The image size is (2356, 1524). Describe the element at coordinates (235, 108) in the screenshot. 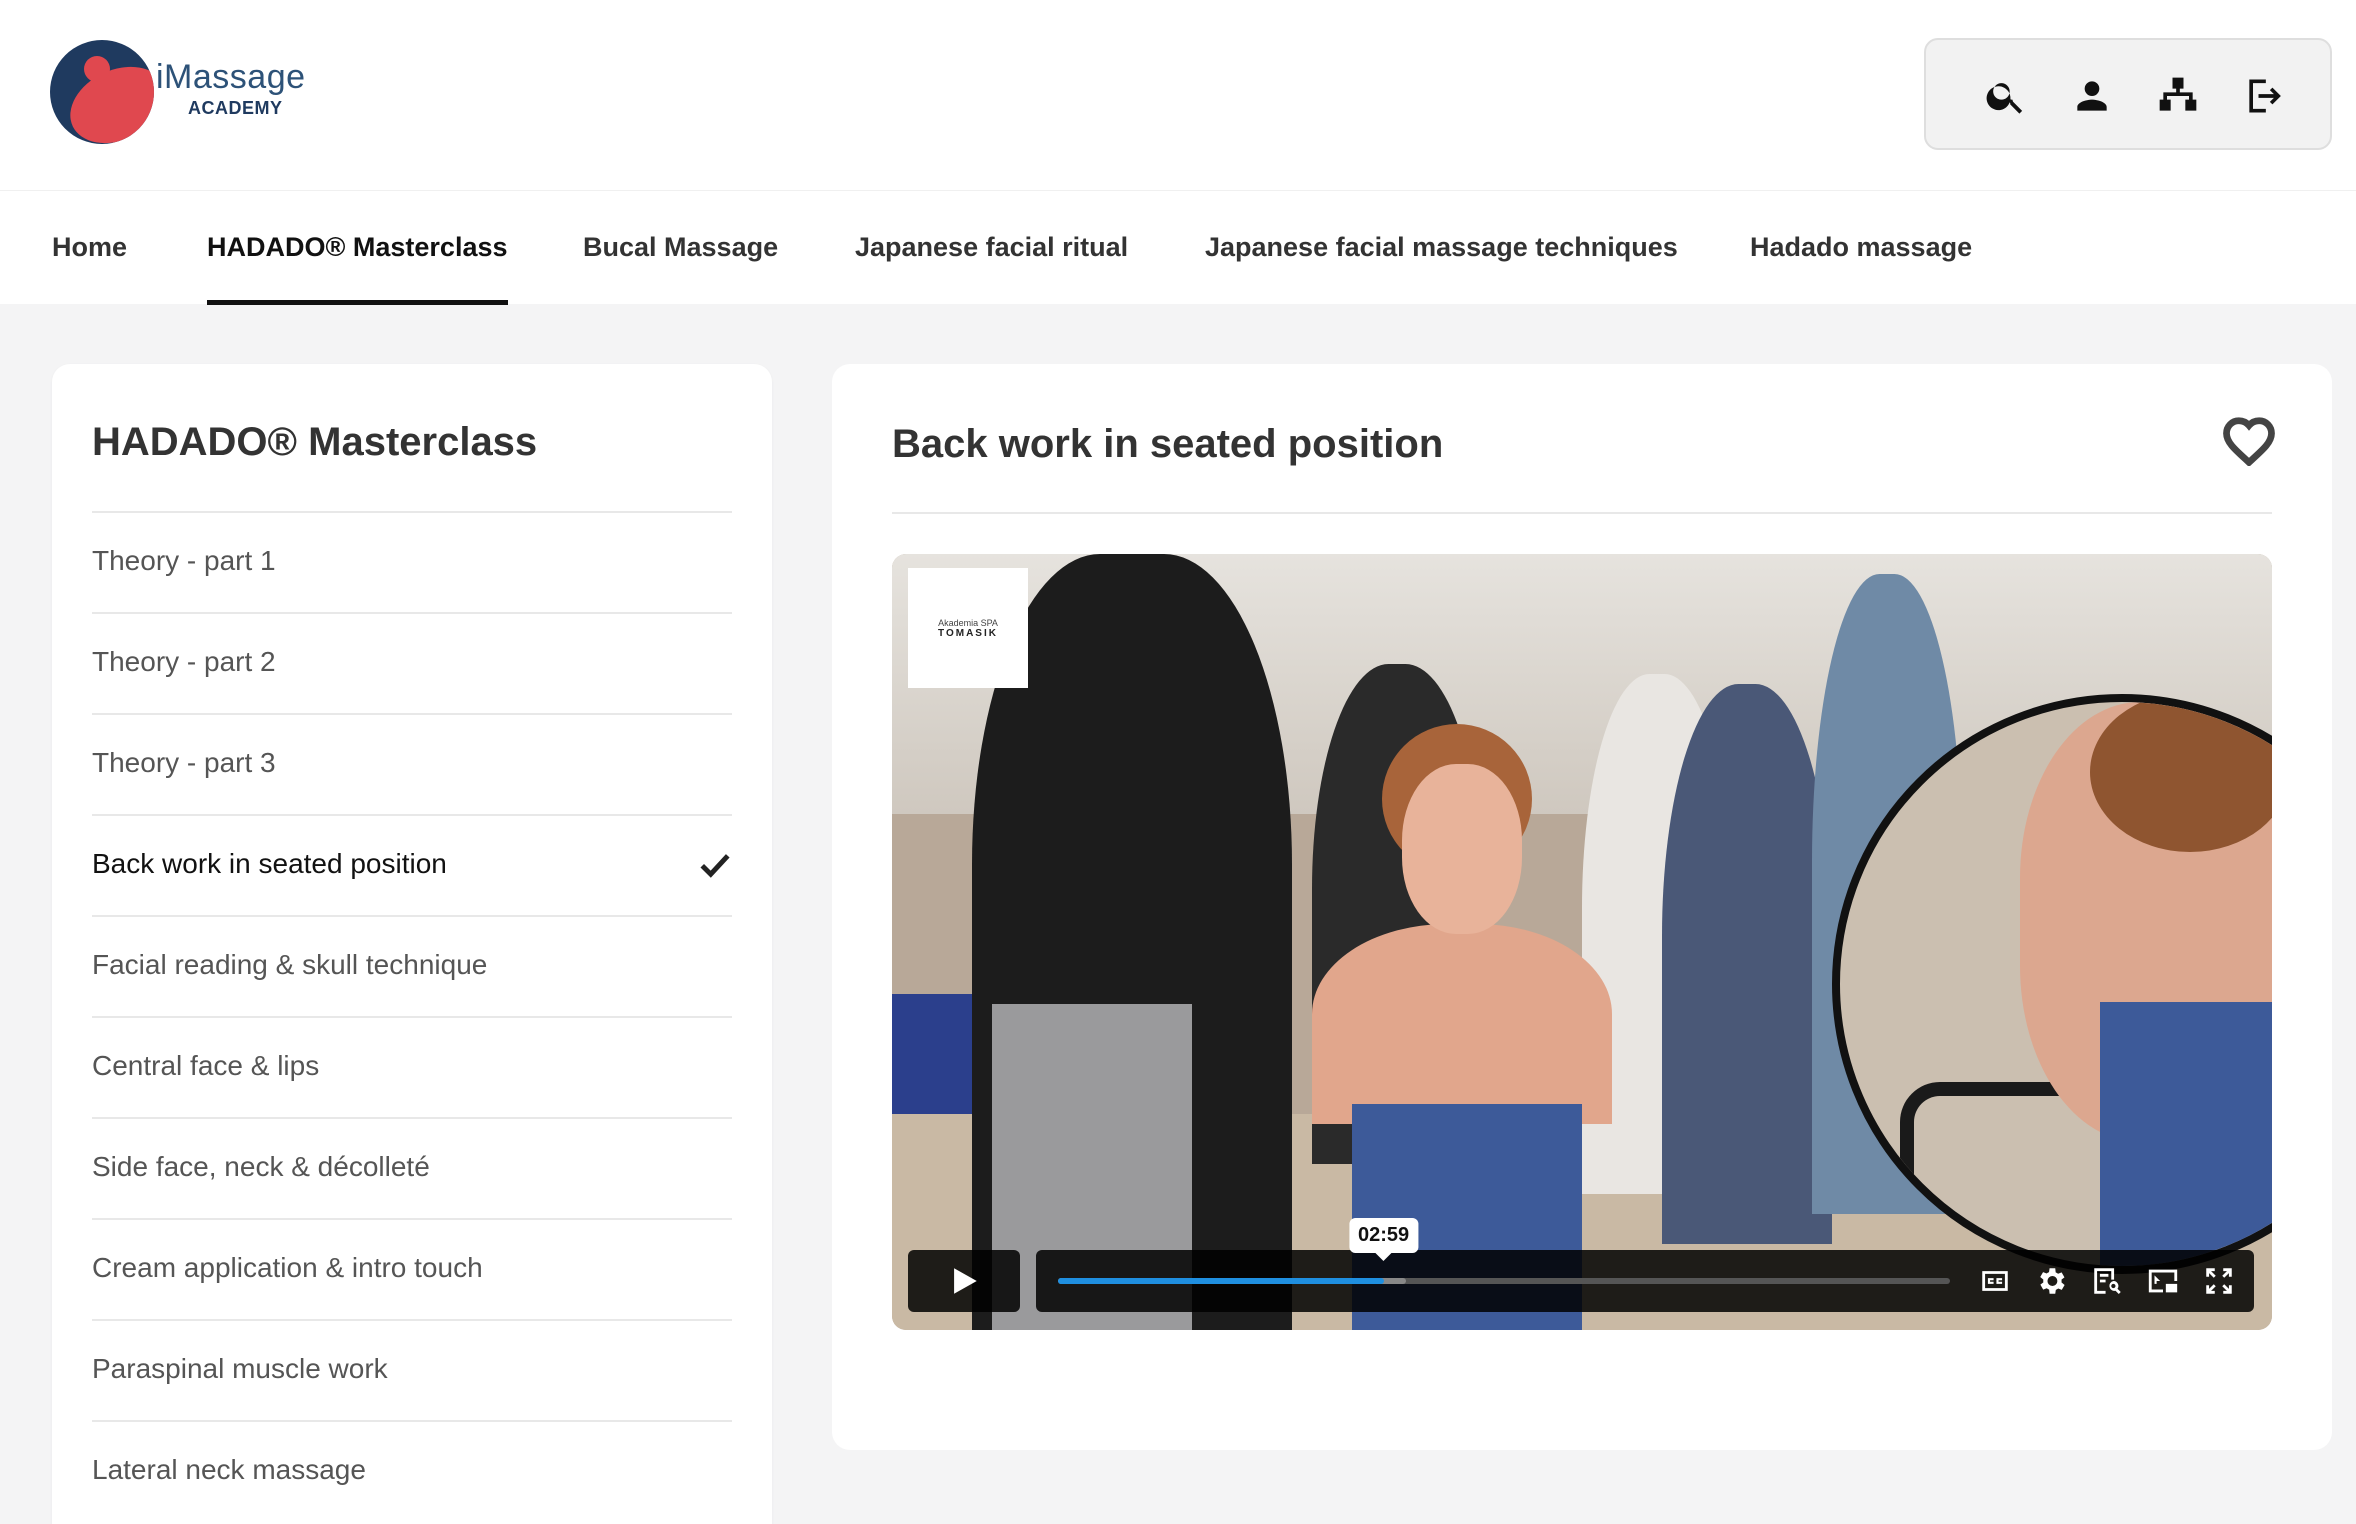

I see `logo-subtitle: ACADEMY` at that location.